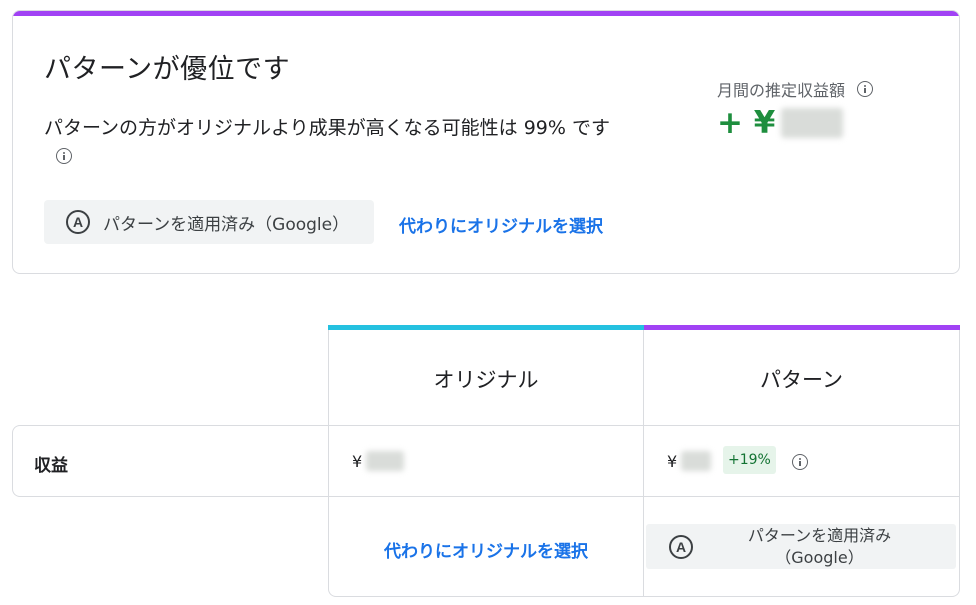 The image size is (976, 605). I want to click on pattern-applied-button: A パターンを適用済み（Google）, so click(209, 222).